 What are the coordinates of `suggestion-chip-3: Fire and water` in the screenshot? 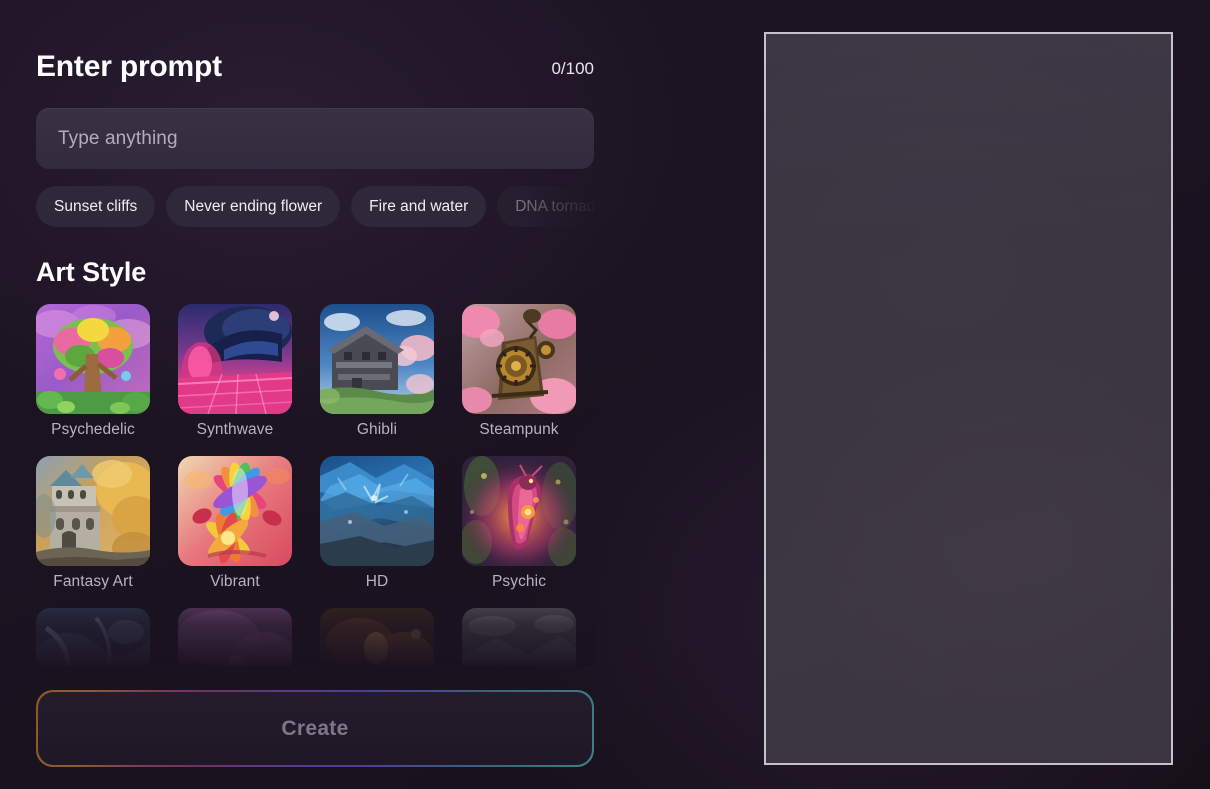 It's located at (419, 206).